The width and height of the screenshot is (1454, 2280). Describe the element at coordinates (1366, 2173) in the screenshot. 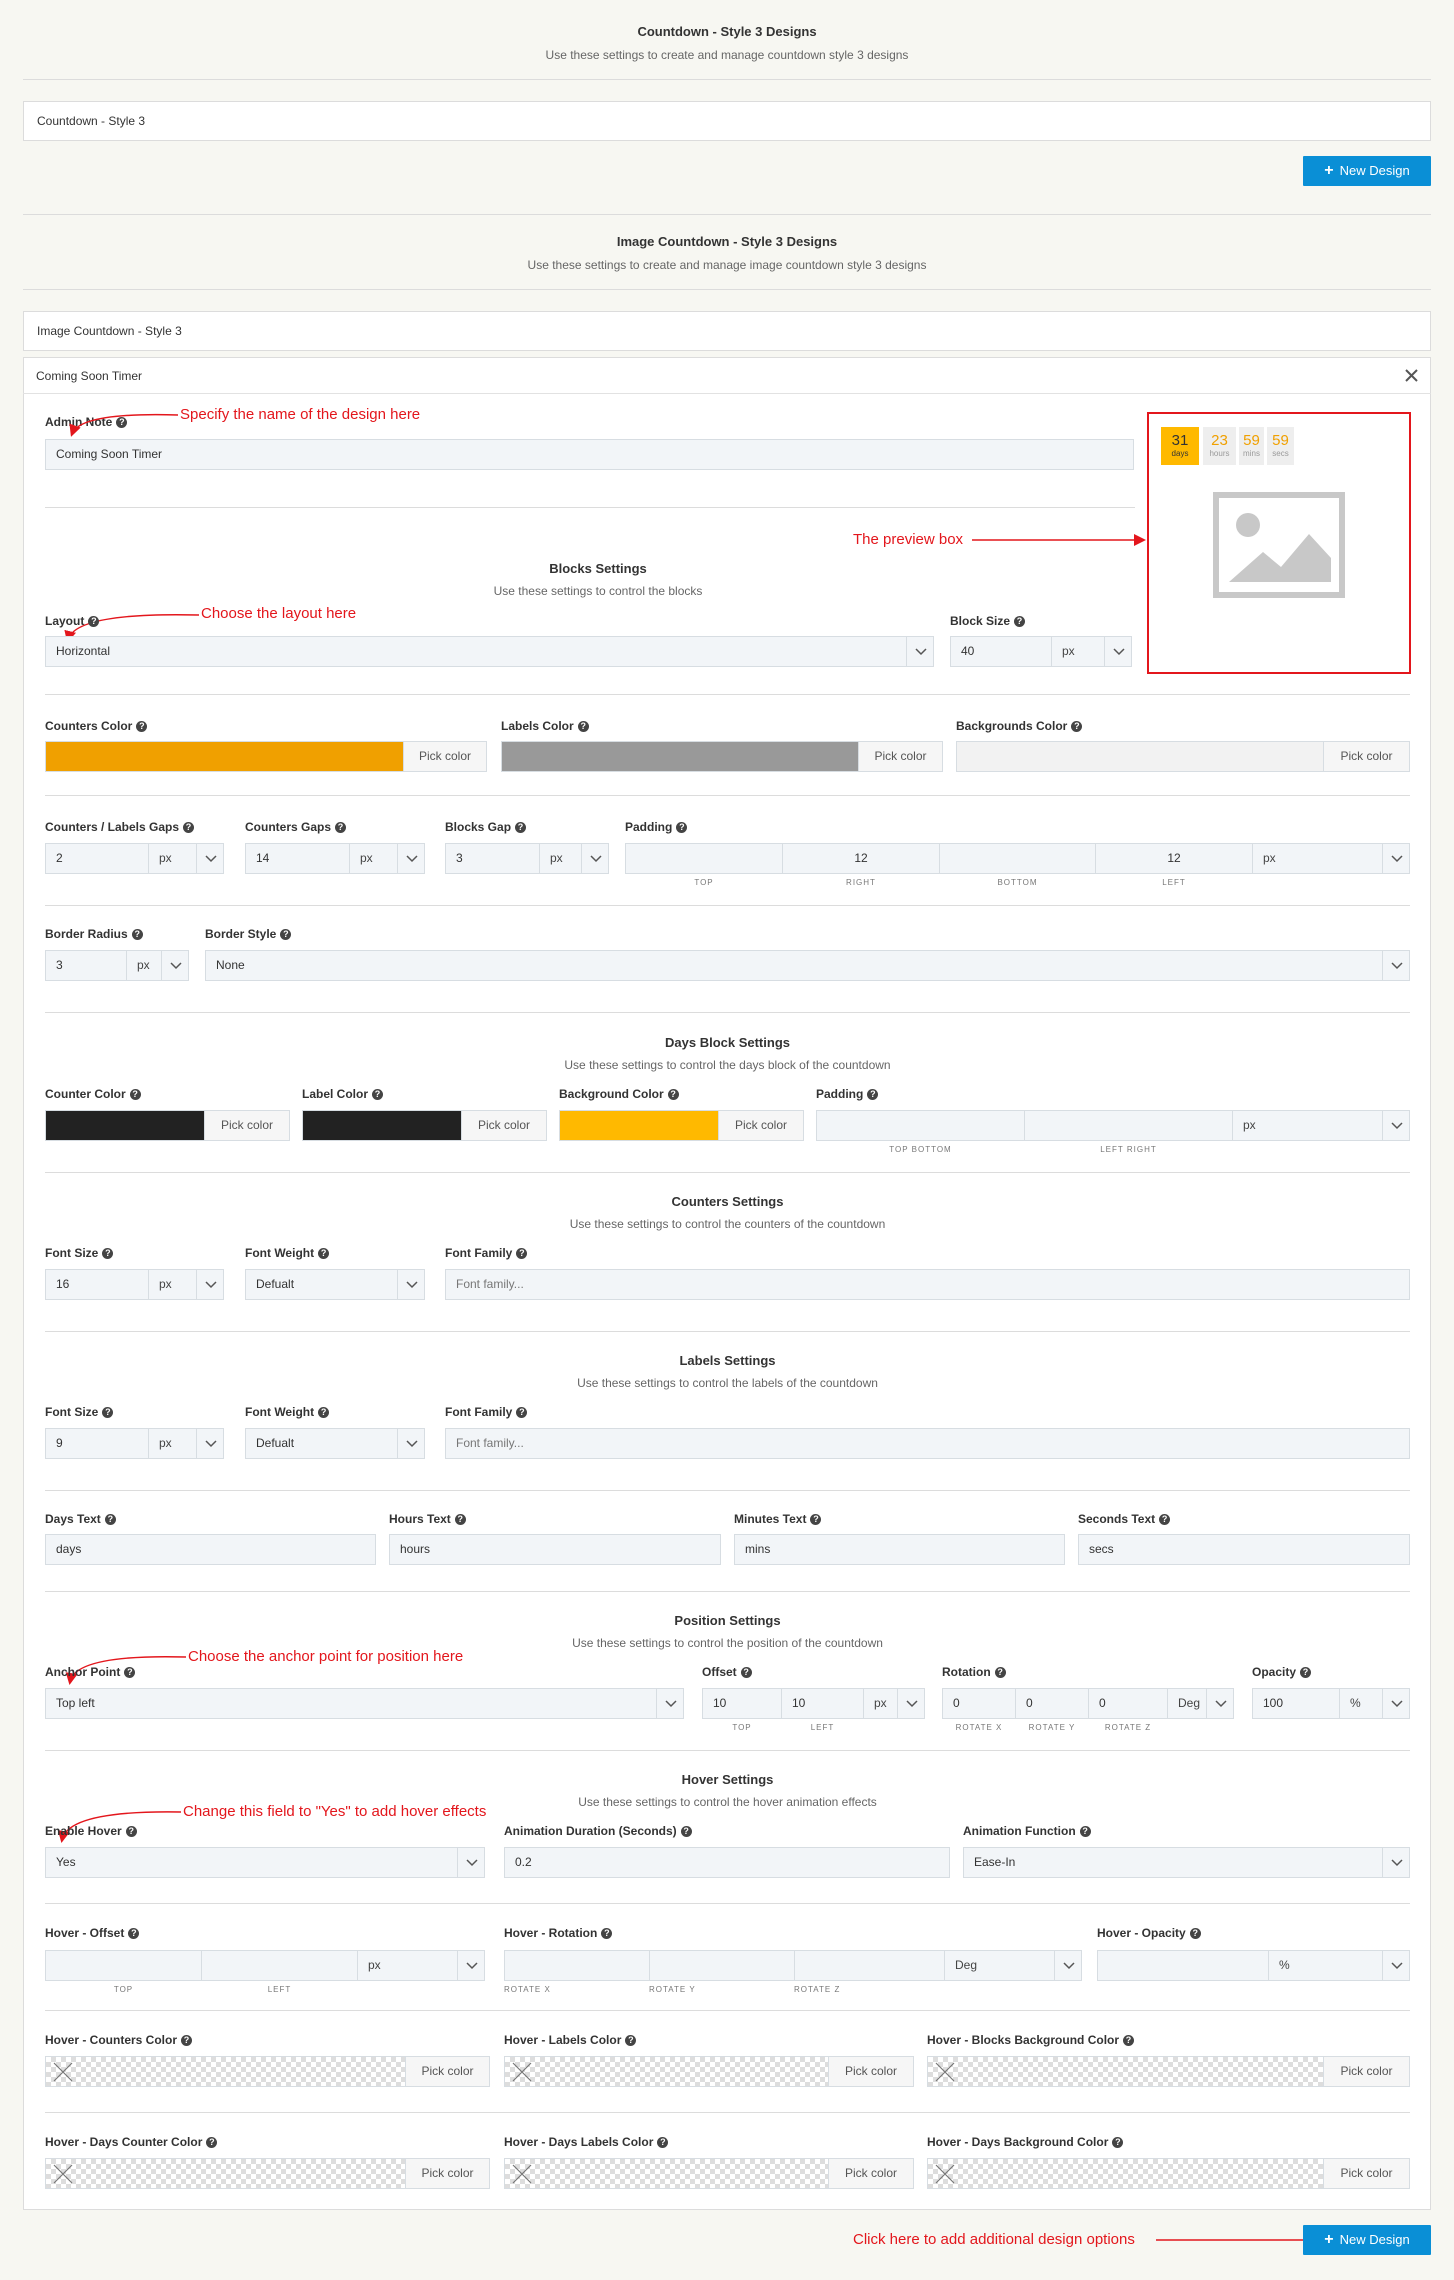

I see `hover-days-bg-color-pick-button: Pick color` at that location.